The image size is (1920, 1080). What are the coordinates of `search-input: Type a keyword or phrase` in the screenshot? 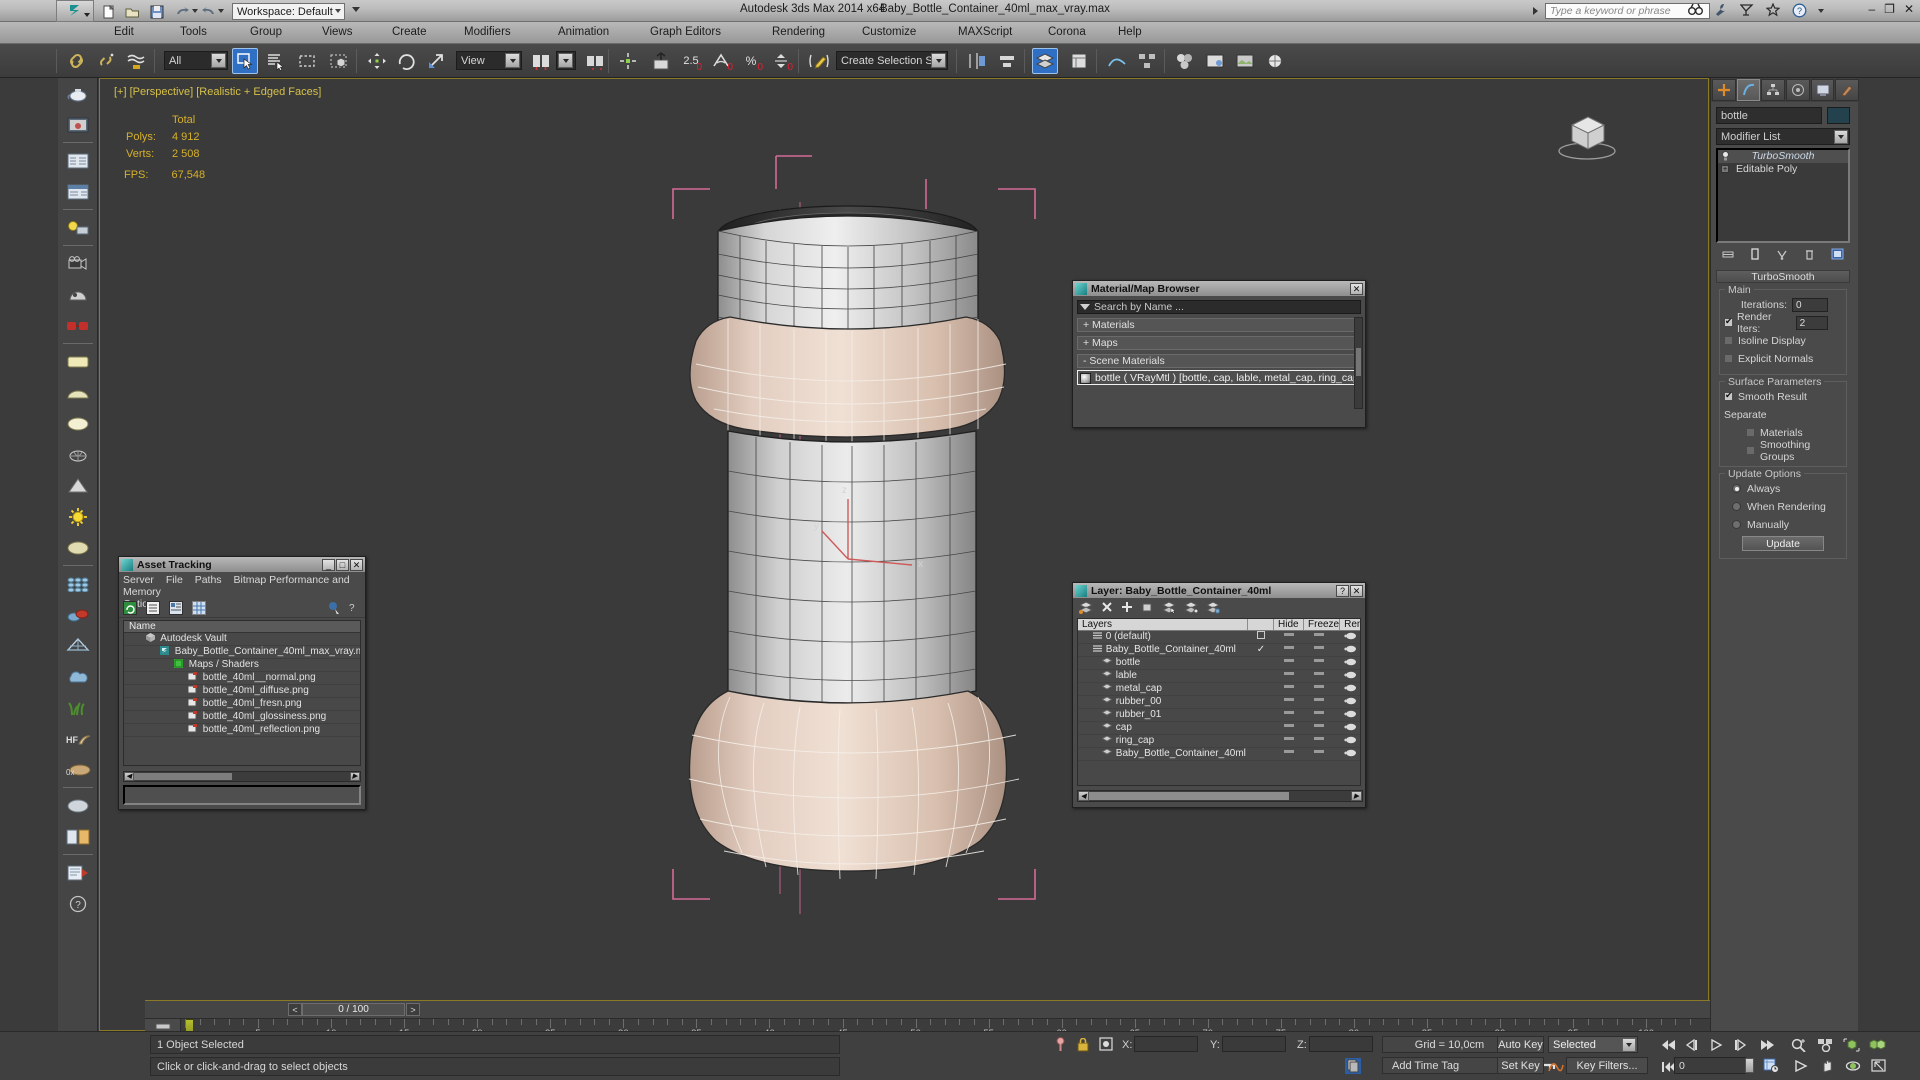 It's located at (1627, 11).